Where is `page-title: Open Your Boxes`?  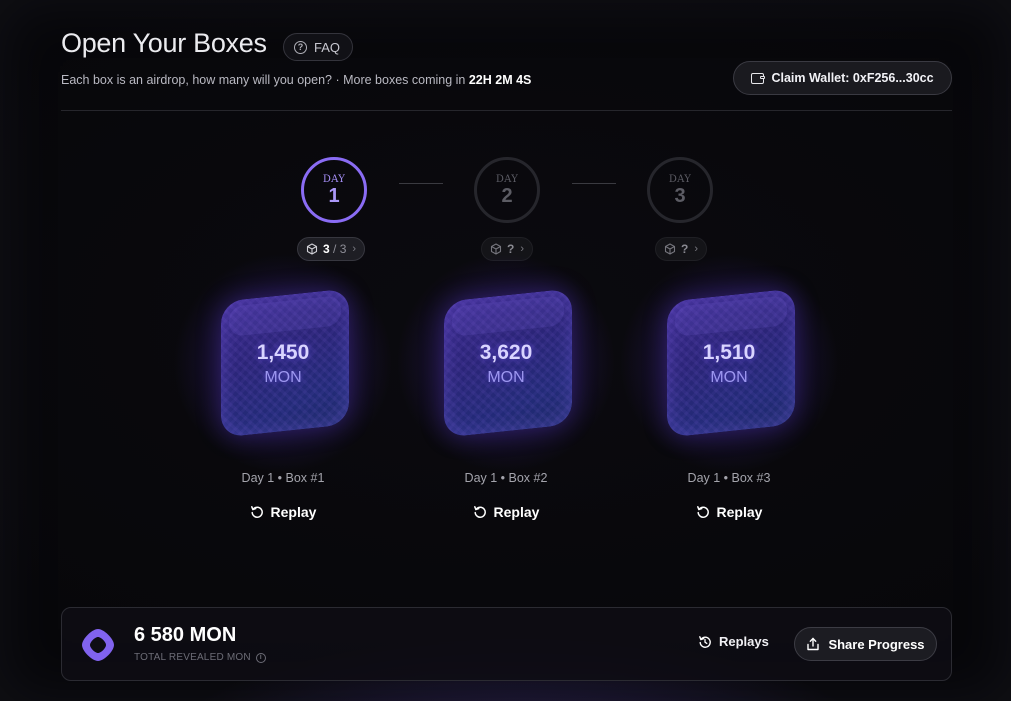
page-title: Open Your Boxes is located at coordinates (164, 43).